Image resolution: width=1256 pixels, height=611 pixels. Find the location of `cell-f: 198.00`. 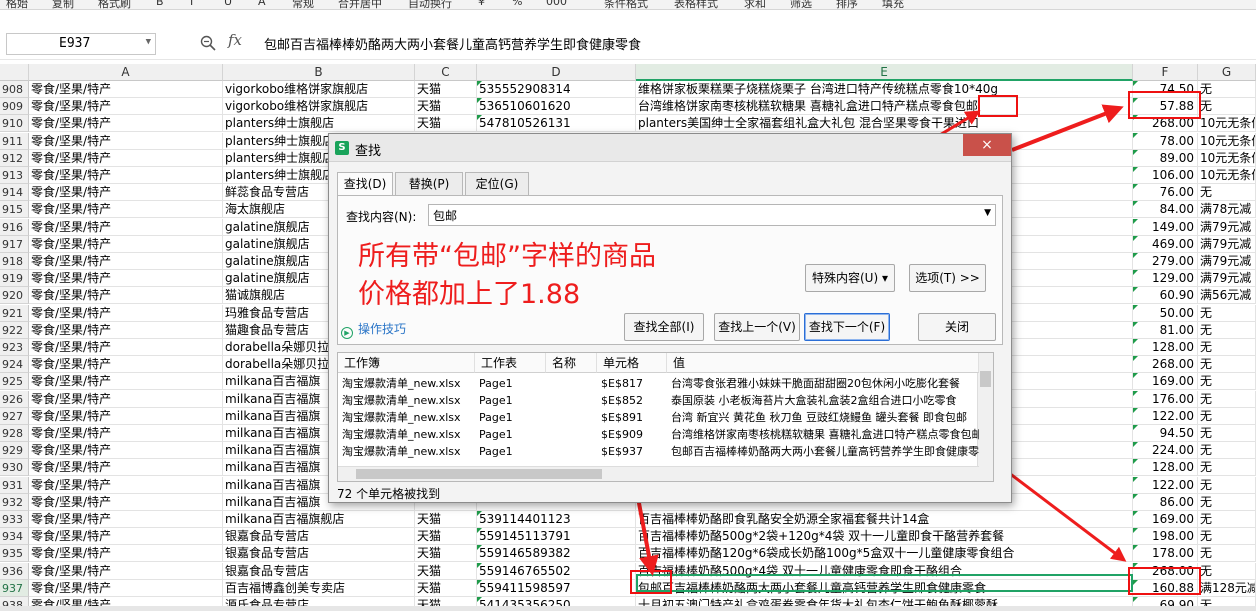

cell-f: 198.00 is located at coordinates (1165, 536).